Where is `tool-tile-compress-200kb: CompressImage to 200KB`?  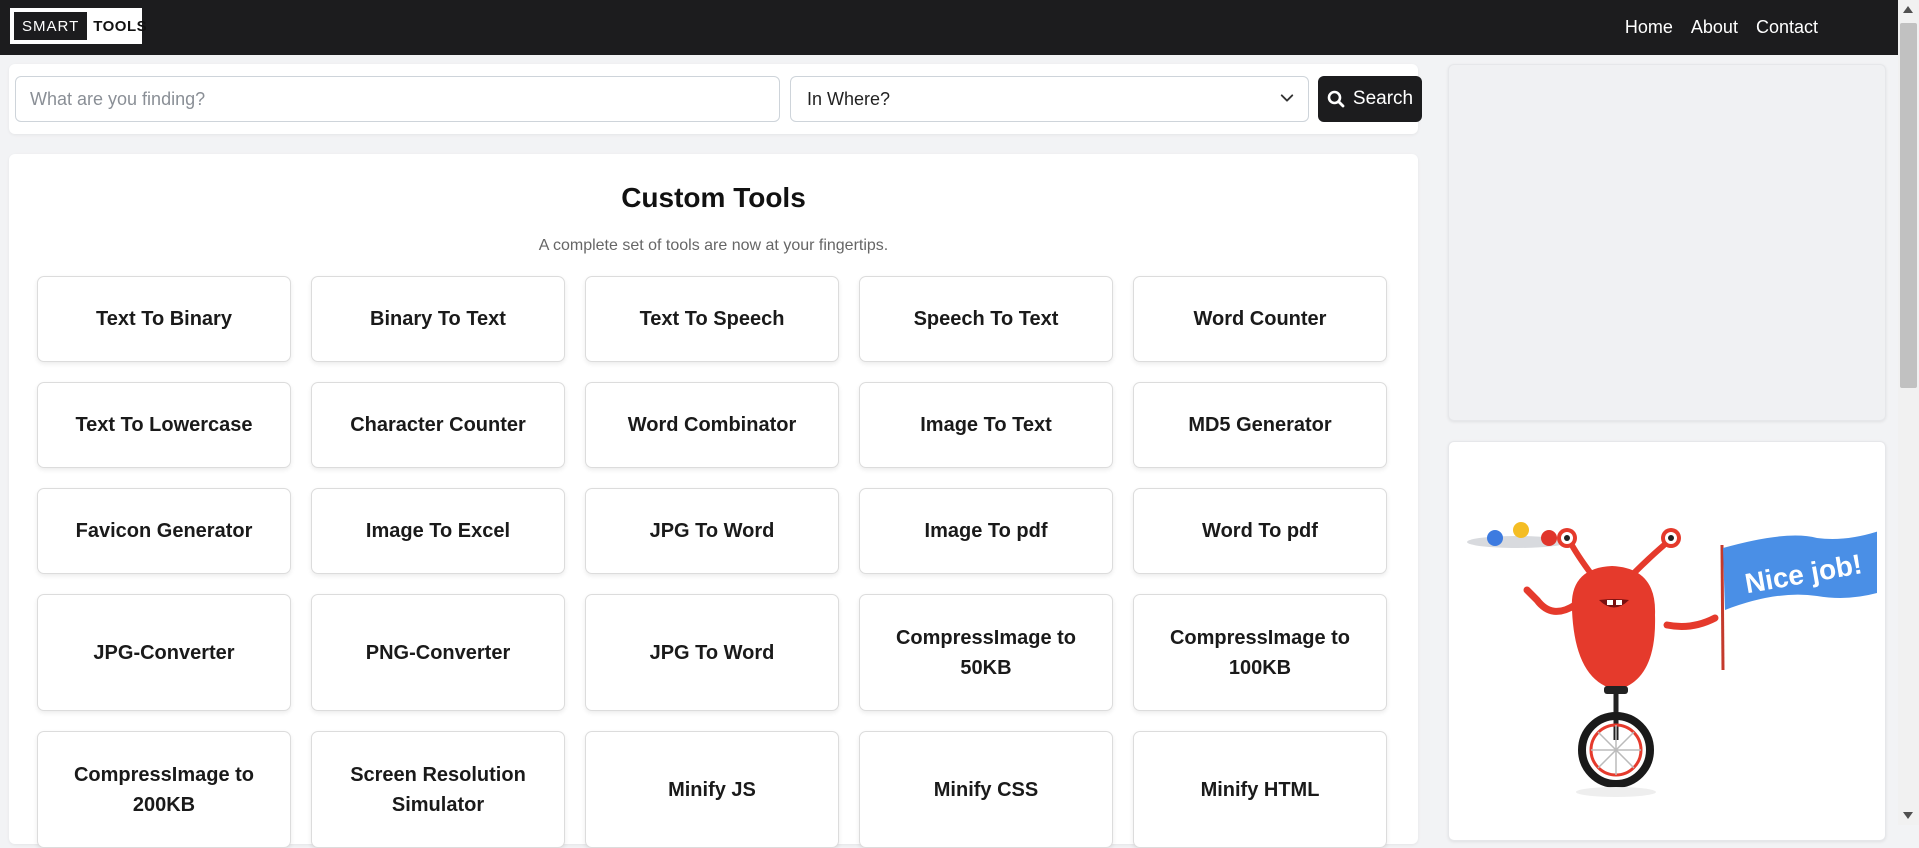
tool-tile-compress-200kb: CompressImage to 200KB is located at coordinates (164, 789).